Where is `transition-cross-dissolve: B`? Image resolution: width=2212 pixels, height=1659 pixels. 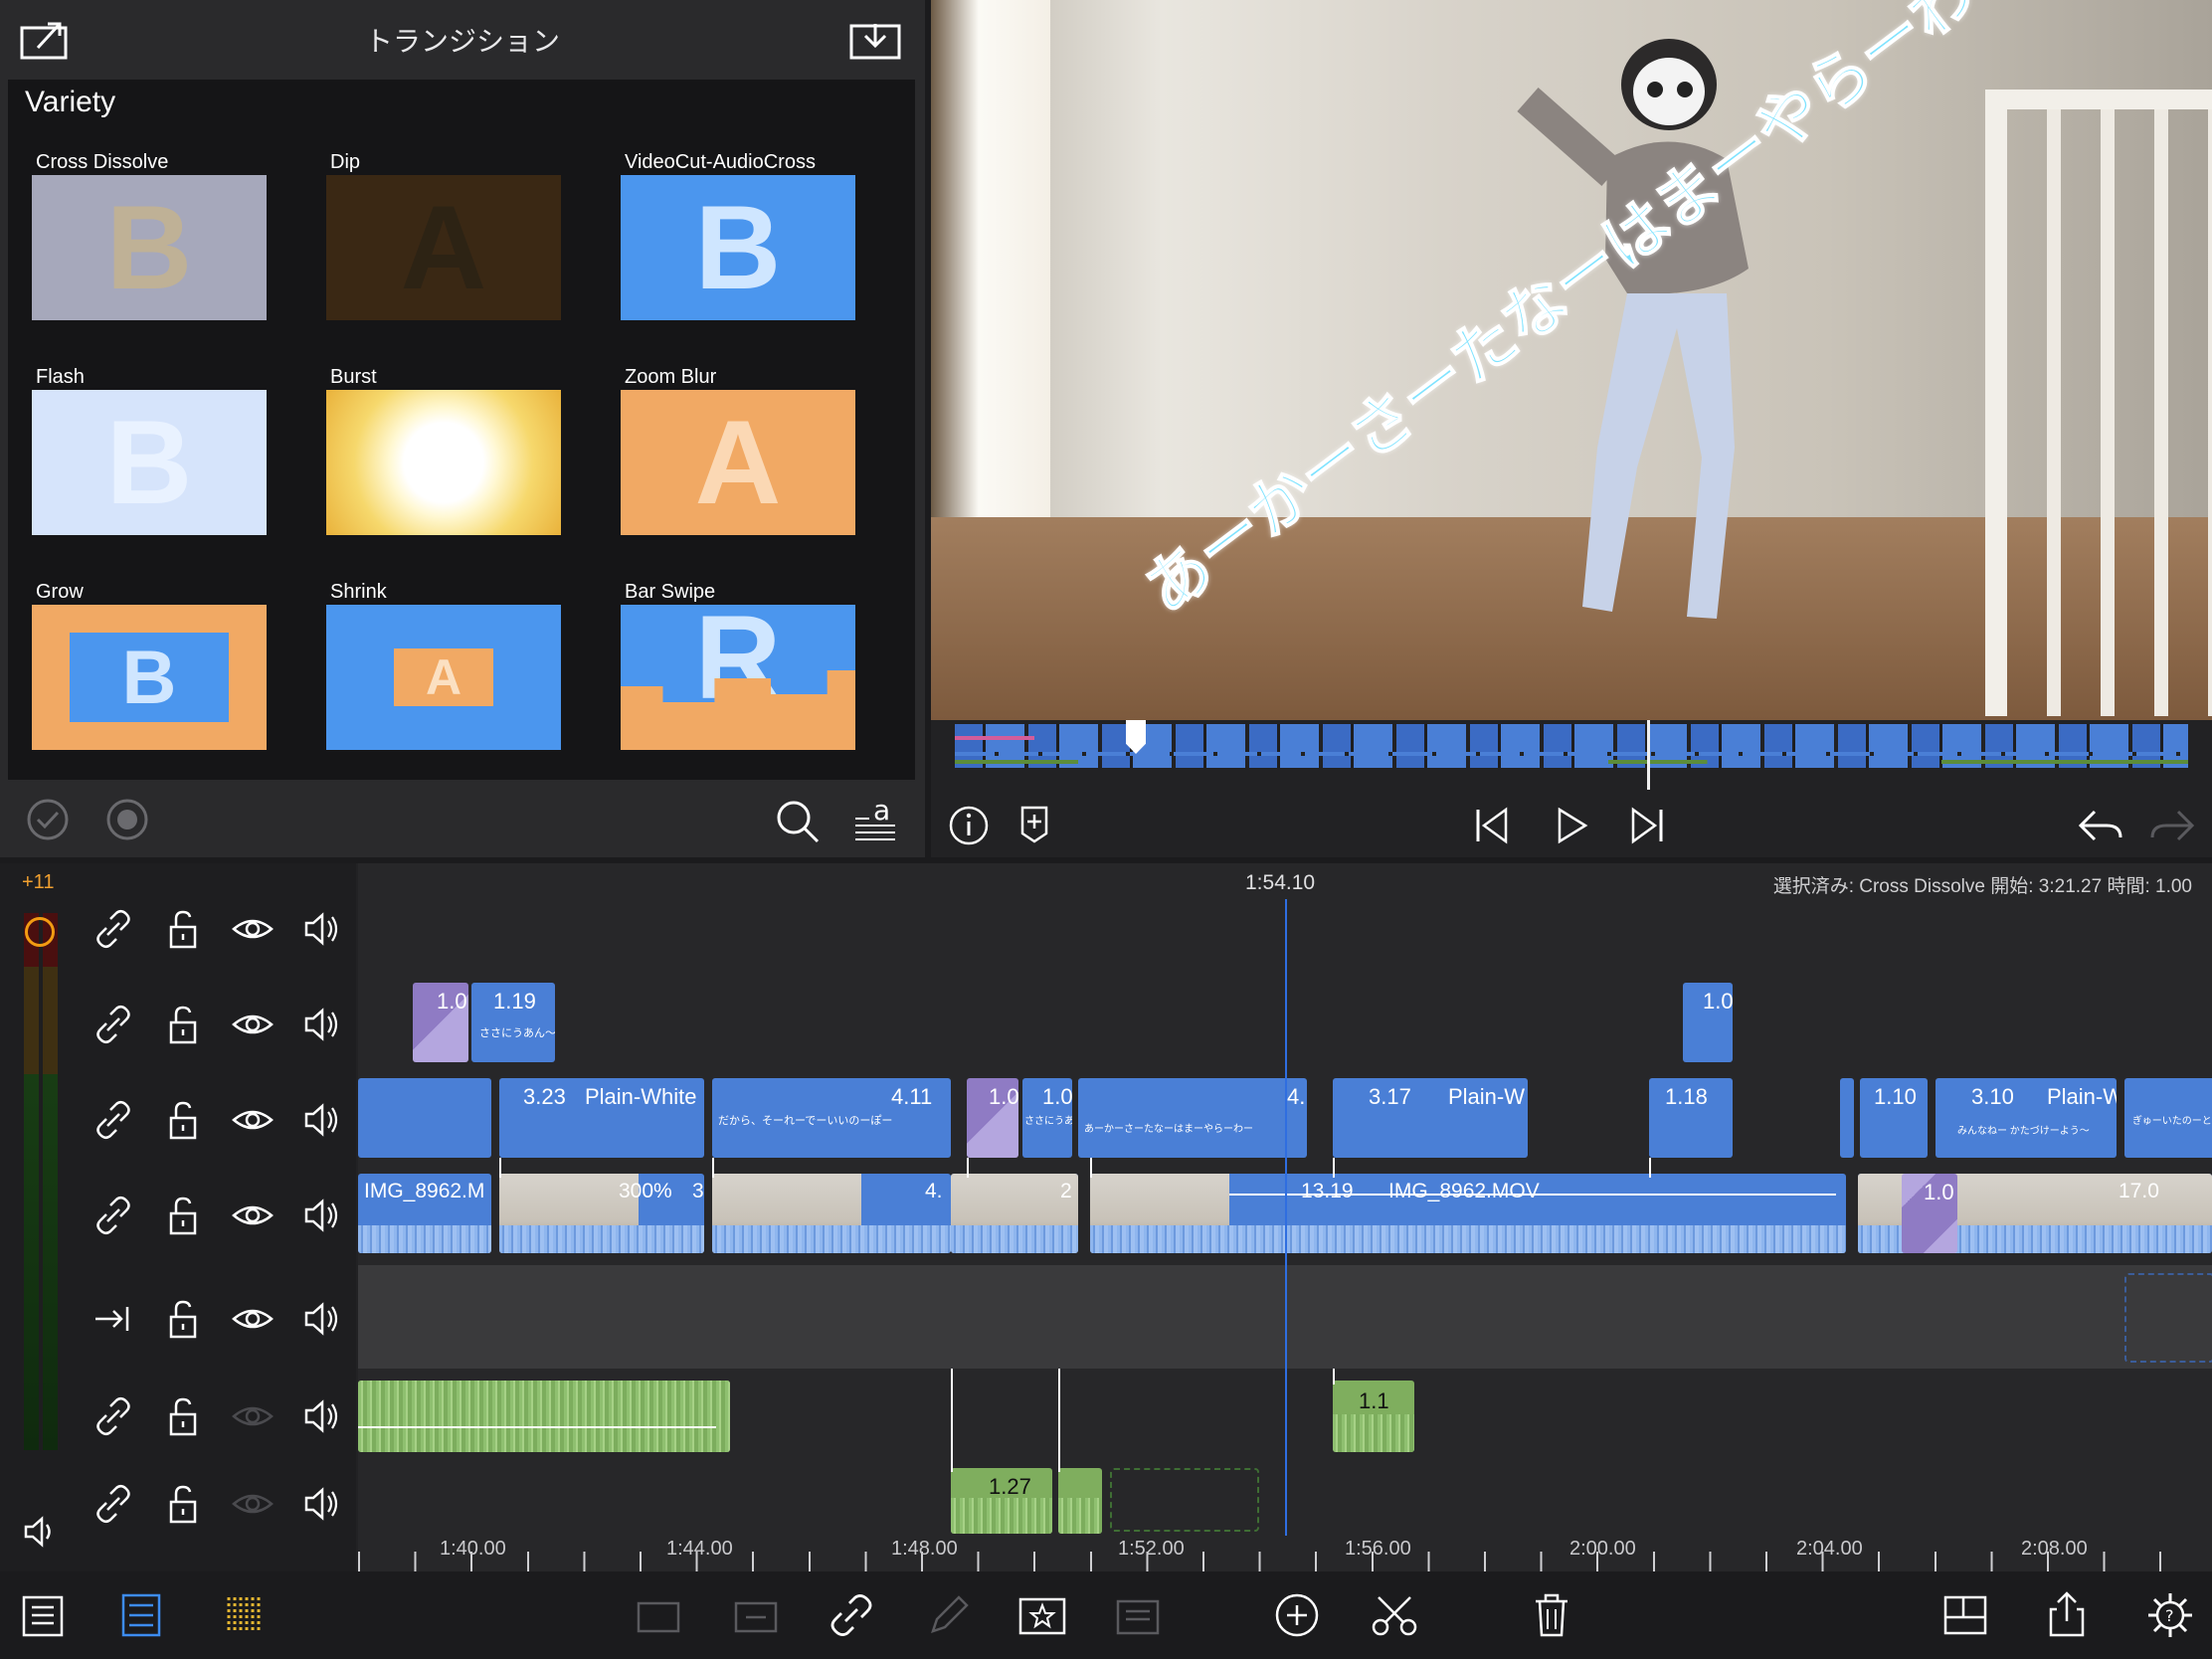
transition-cross-dissolve: B is located at coordinates (149, 247).